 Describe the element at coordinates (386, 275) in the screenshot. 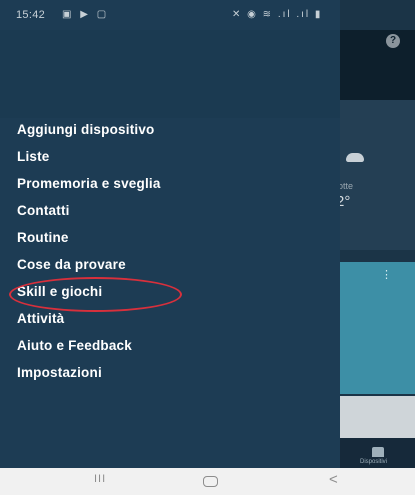

I see `more-options-icon: ⋮` at that location.